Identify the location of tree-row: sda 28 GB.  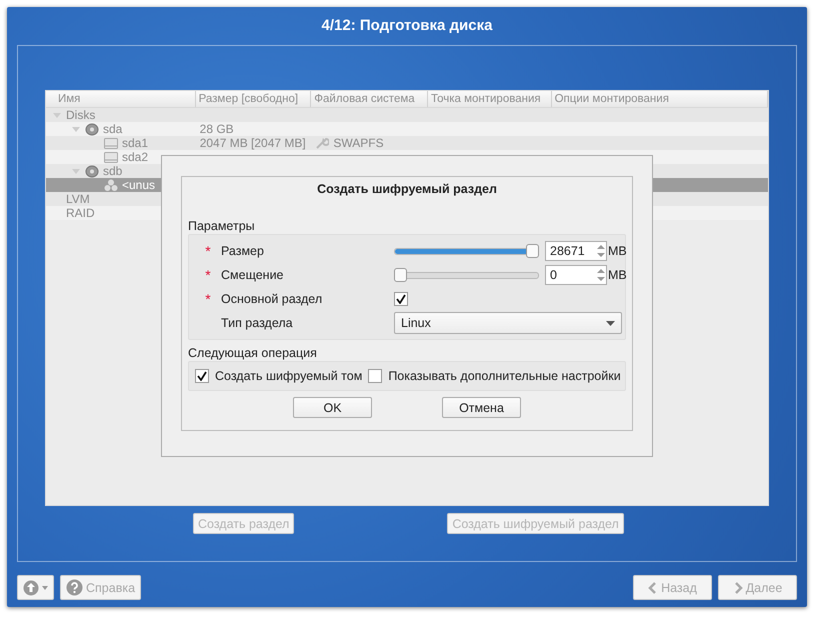
(407, 129).